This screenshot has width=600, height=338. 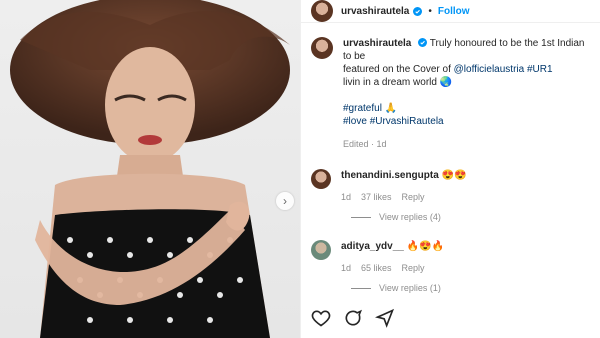 What do you see at coordinates (375, 11) in the screenshot?
I see `post-username: urvashirautela` at bounding box center [375, 11].